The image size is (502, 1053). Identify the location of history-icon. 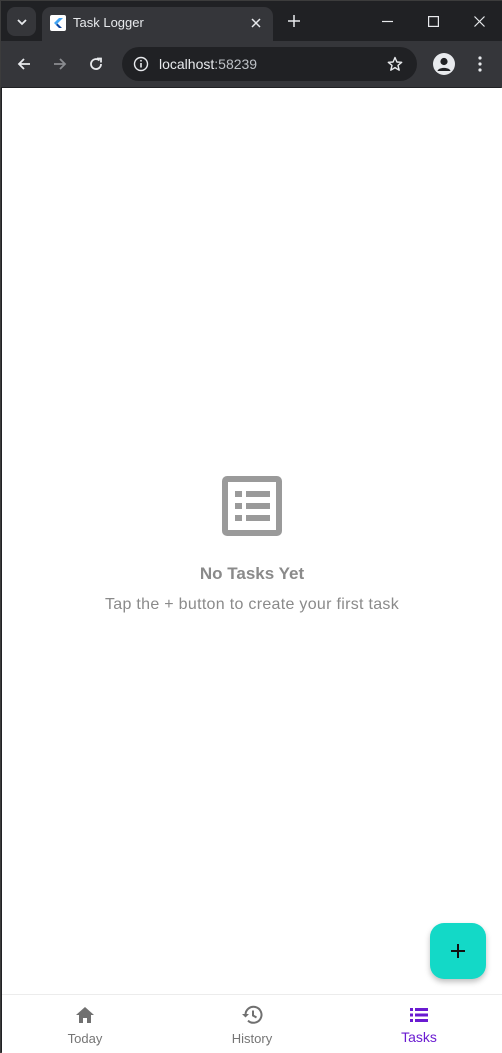
(252, 1015).